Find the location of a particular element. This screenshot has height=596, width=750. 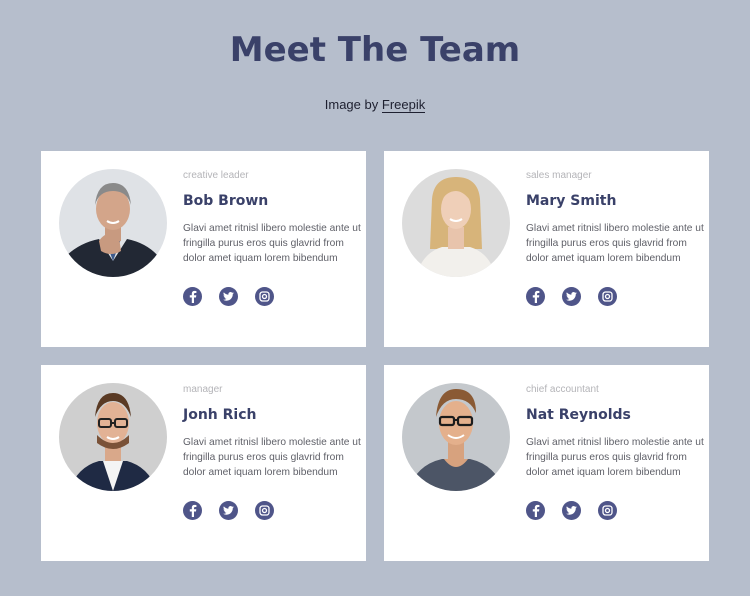

member-role: manager is located at coordinates (203, 389).